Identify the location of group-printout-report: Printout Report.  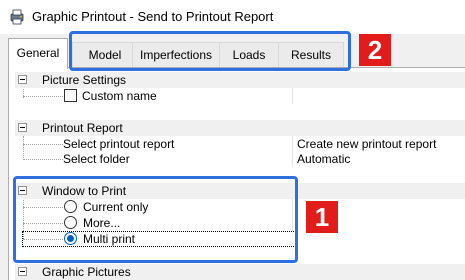
(240, 128).